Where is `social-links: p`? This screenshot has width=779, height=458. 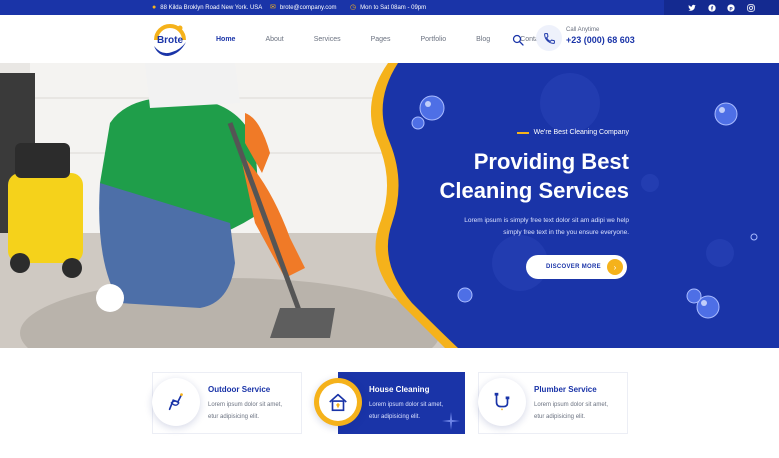
social-links: p is located at coordinates (721, 7).